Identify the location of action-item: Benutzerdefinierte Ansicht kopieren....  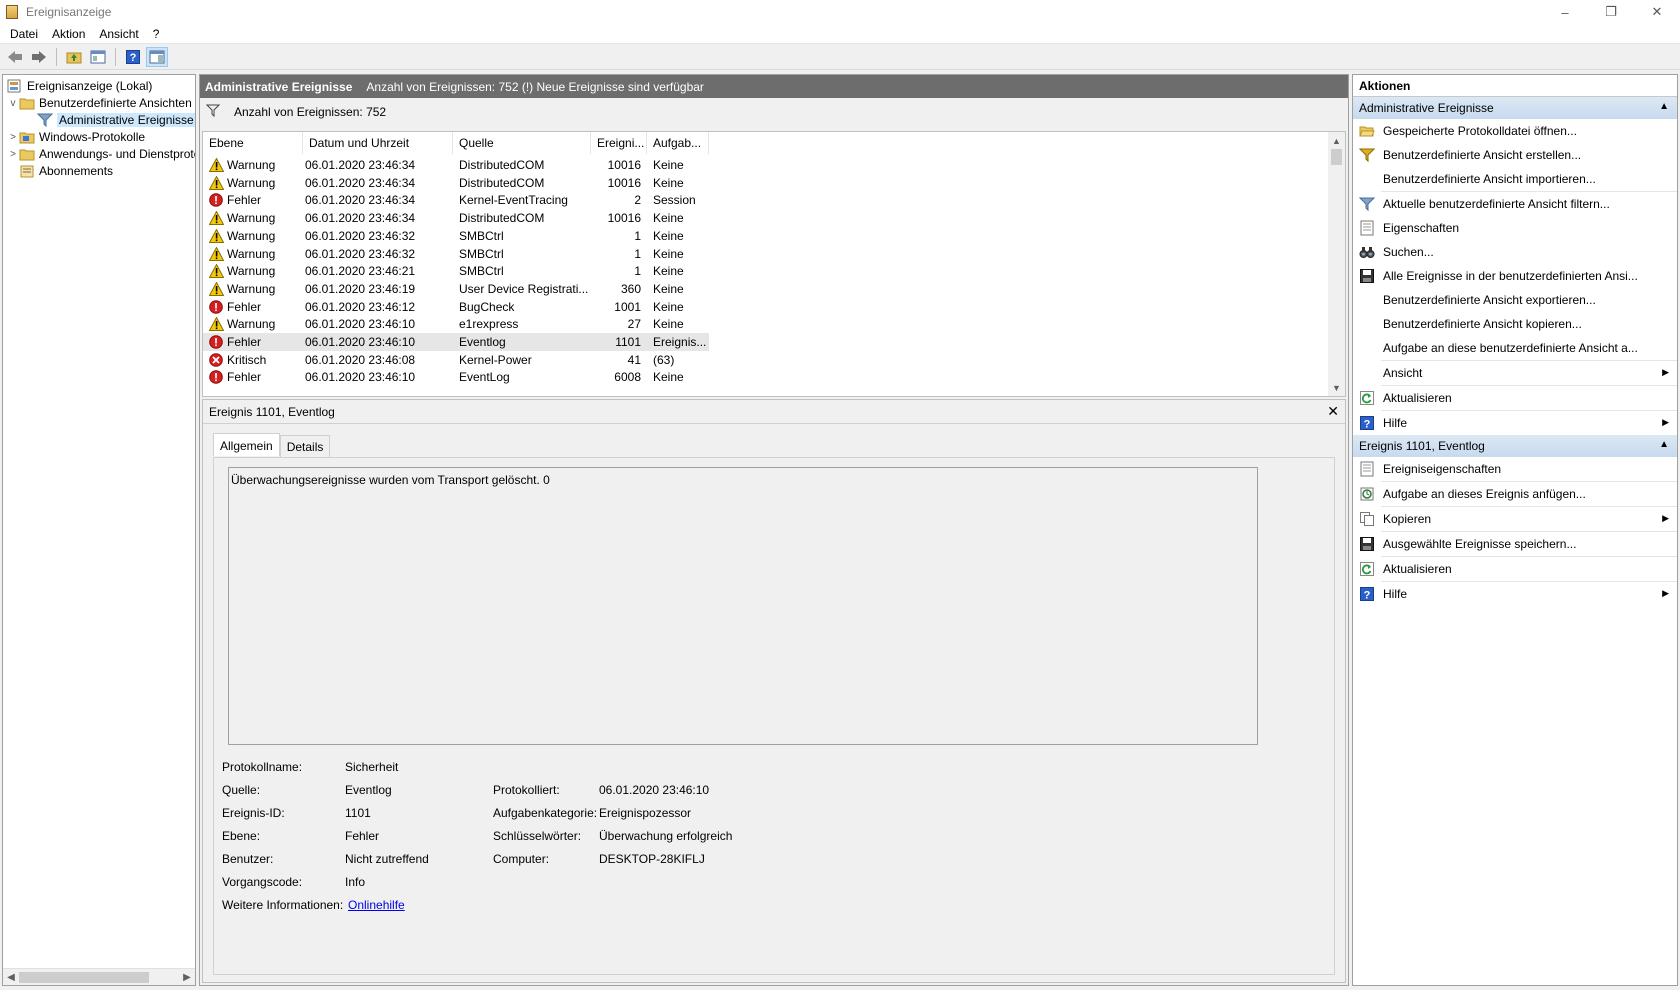
(1515, 324).